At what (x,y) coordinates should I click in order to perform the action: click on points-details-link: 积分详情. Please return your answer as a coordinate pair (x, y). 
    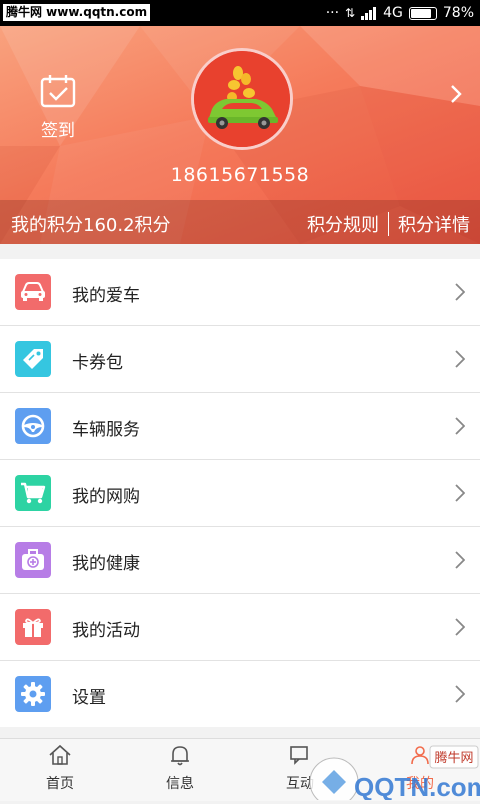
    Looking at the image, I should click on (434, 224).